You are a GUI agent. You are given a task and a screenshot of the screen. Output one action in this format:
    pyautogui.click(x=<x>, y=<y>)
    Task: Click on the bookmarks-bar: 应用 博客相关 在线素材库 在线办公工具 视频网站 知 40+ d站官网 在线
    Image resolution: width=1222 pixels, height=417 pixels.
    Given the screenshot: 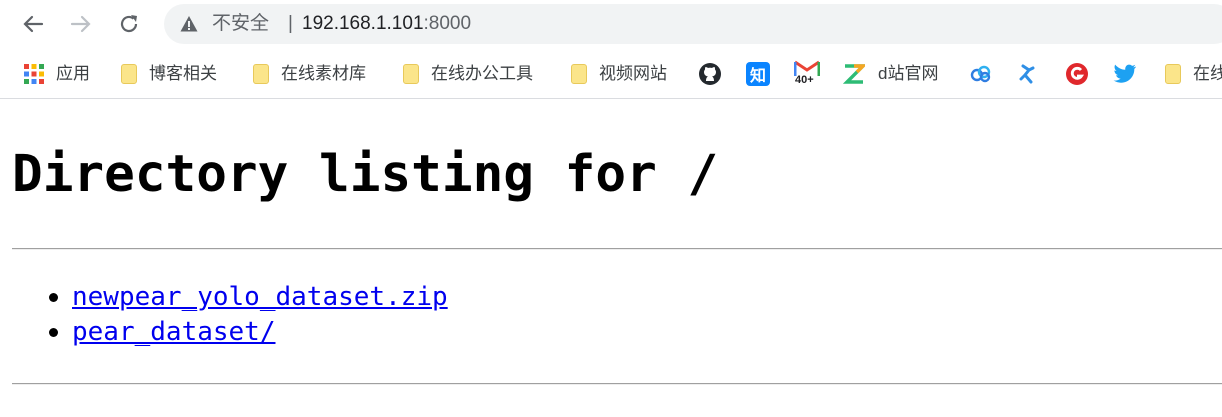 What is the action you would take?
    pyautogui.click(x=611, y=74)
    